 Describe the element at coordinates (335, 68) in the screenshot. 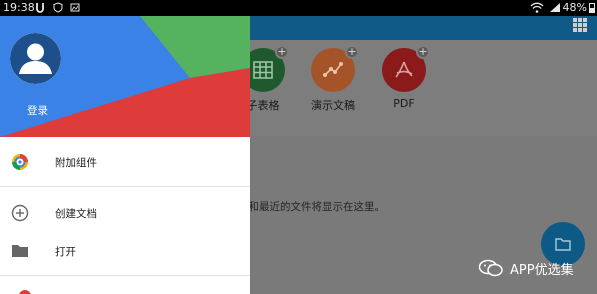

I see `presentation-icon: +` at that location.